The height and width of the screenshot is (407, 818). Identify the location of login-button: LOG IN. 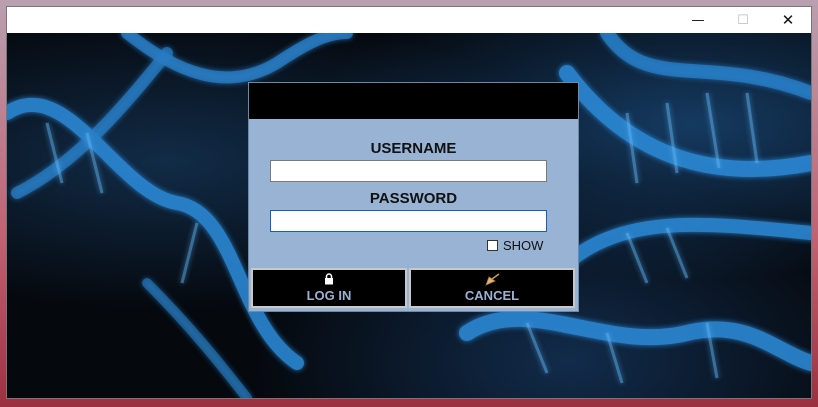
(329, 288).